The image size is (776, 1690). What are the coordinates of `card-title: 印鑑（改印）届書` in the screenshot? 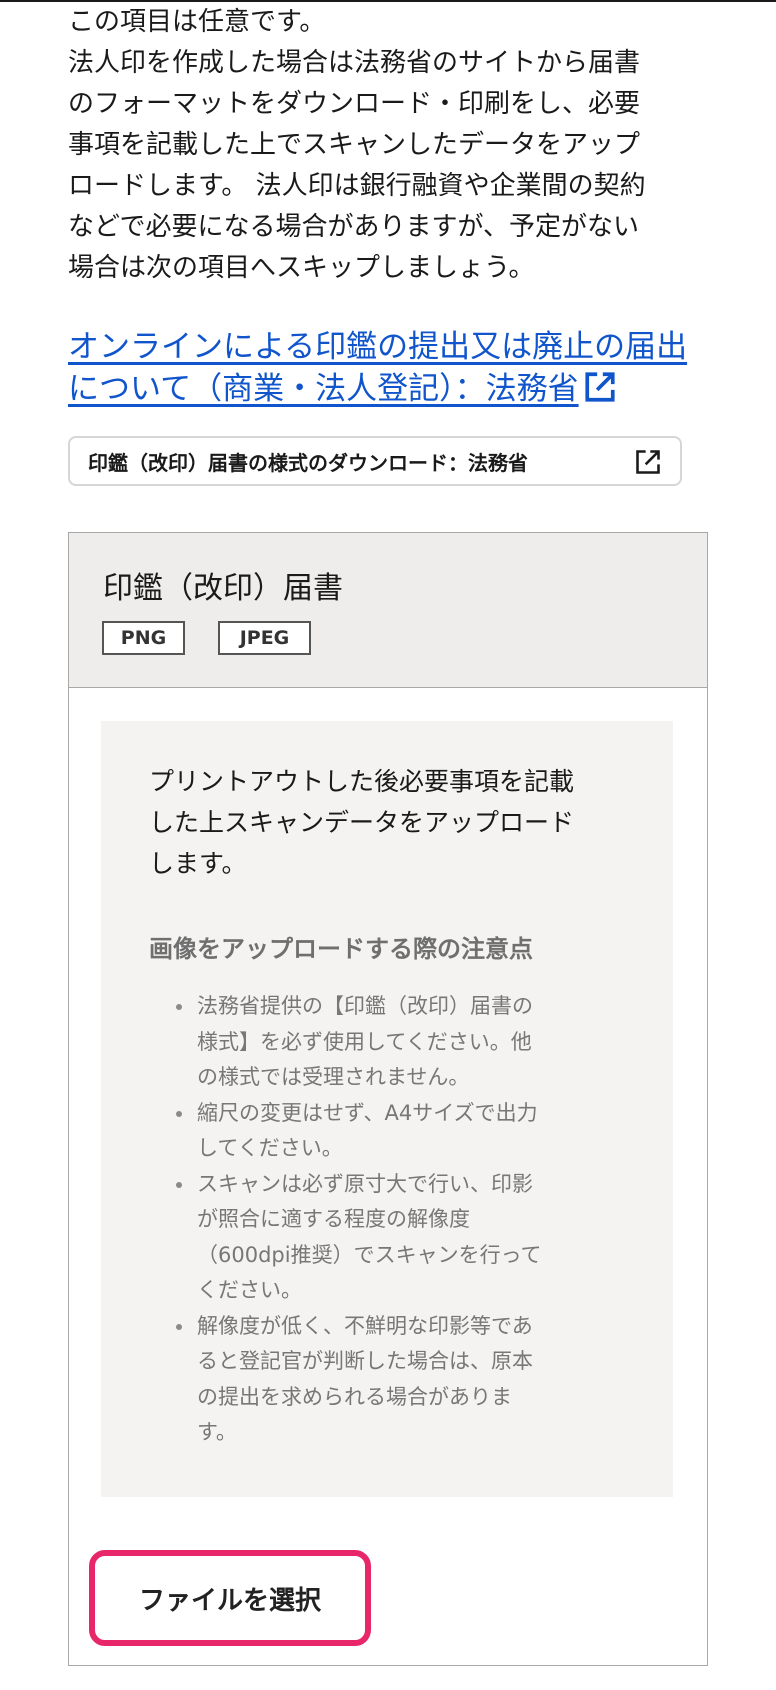 It's located at (223, 588).